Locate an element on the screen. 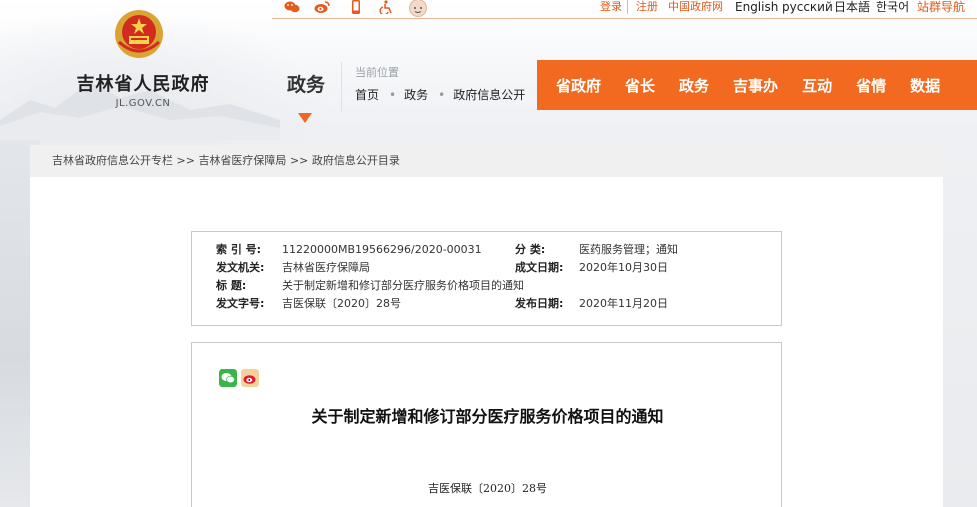 This screenshot has width=977, height=507. section-title: 政务 is located at coordinates (305, 85).